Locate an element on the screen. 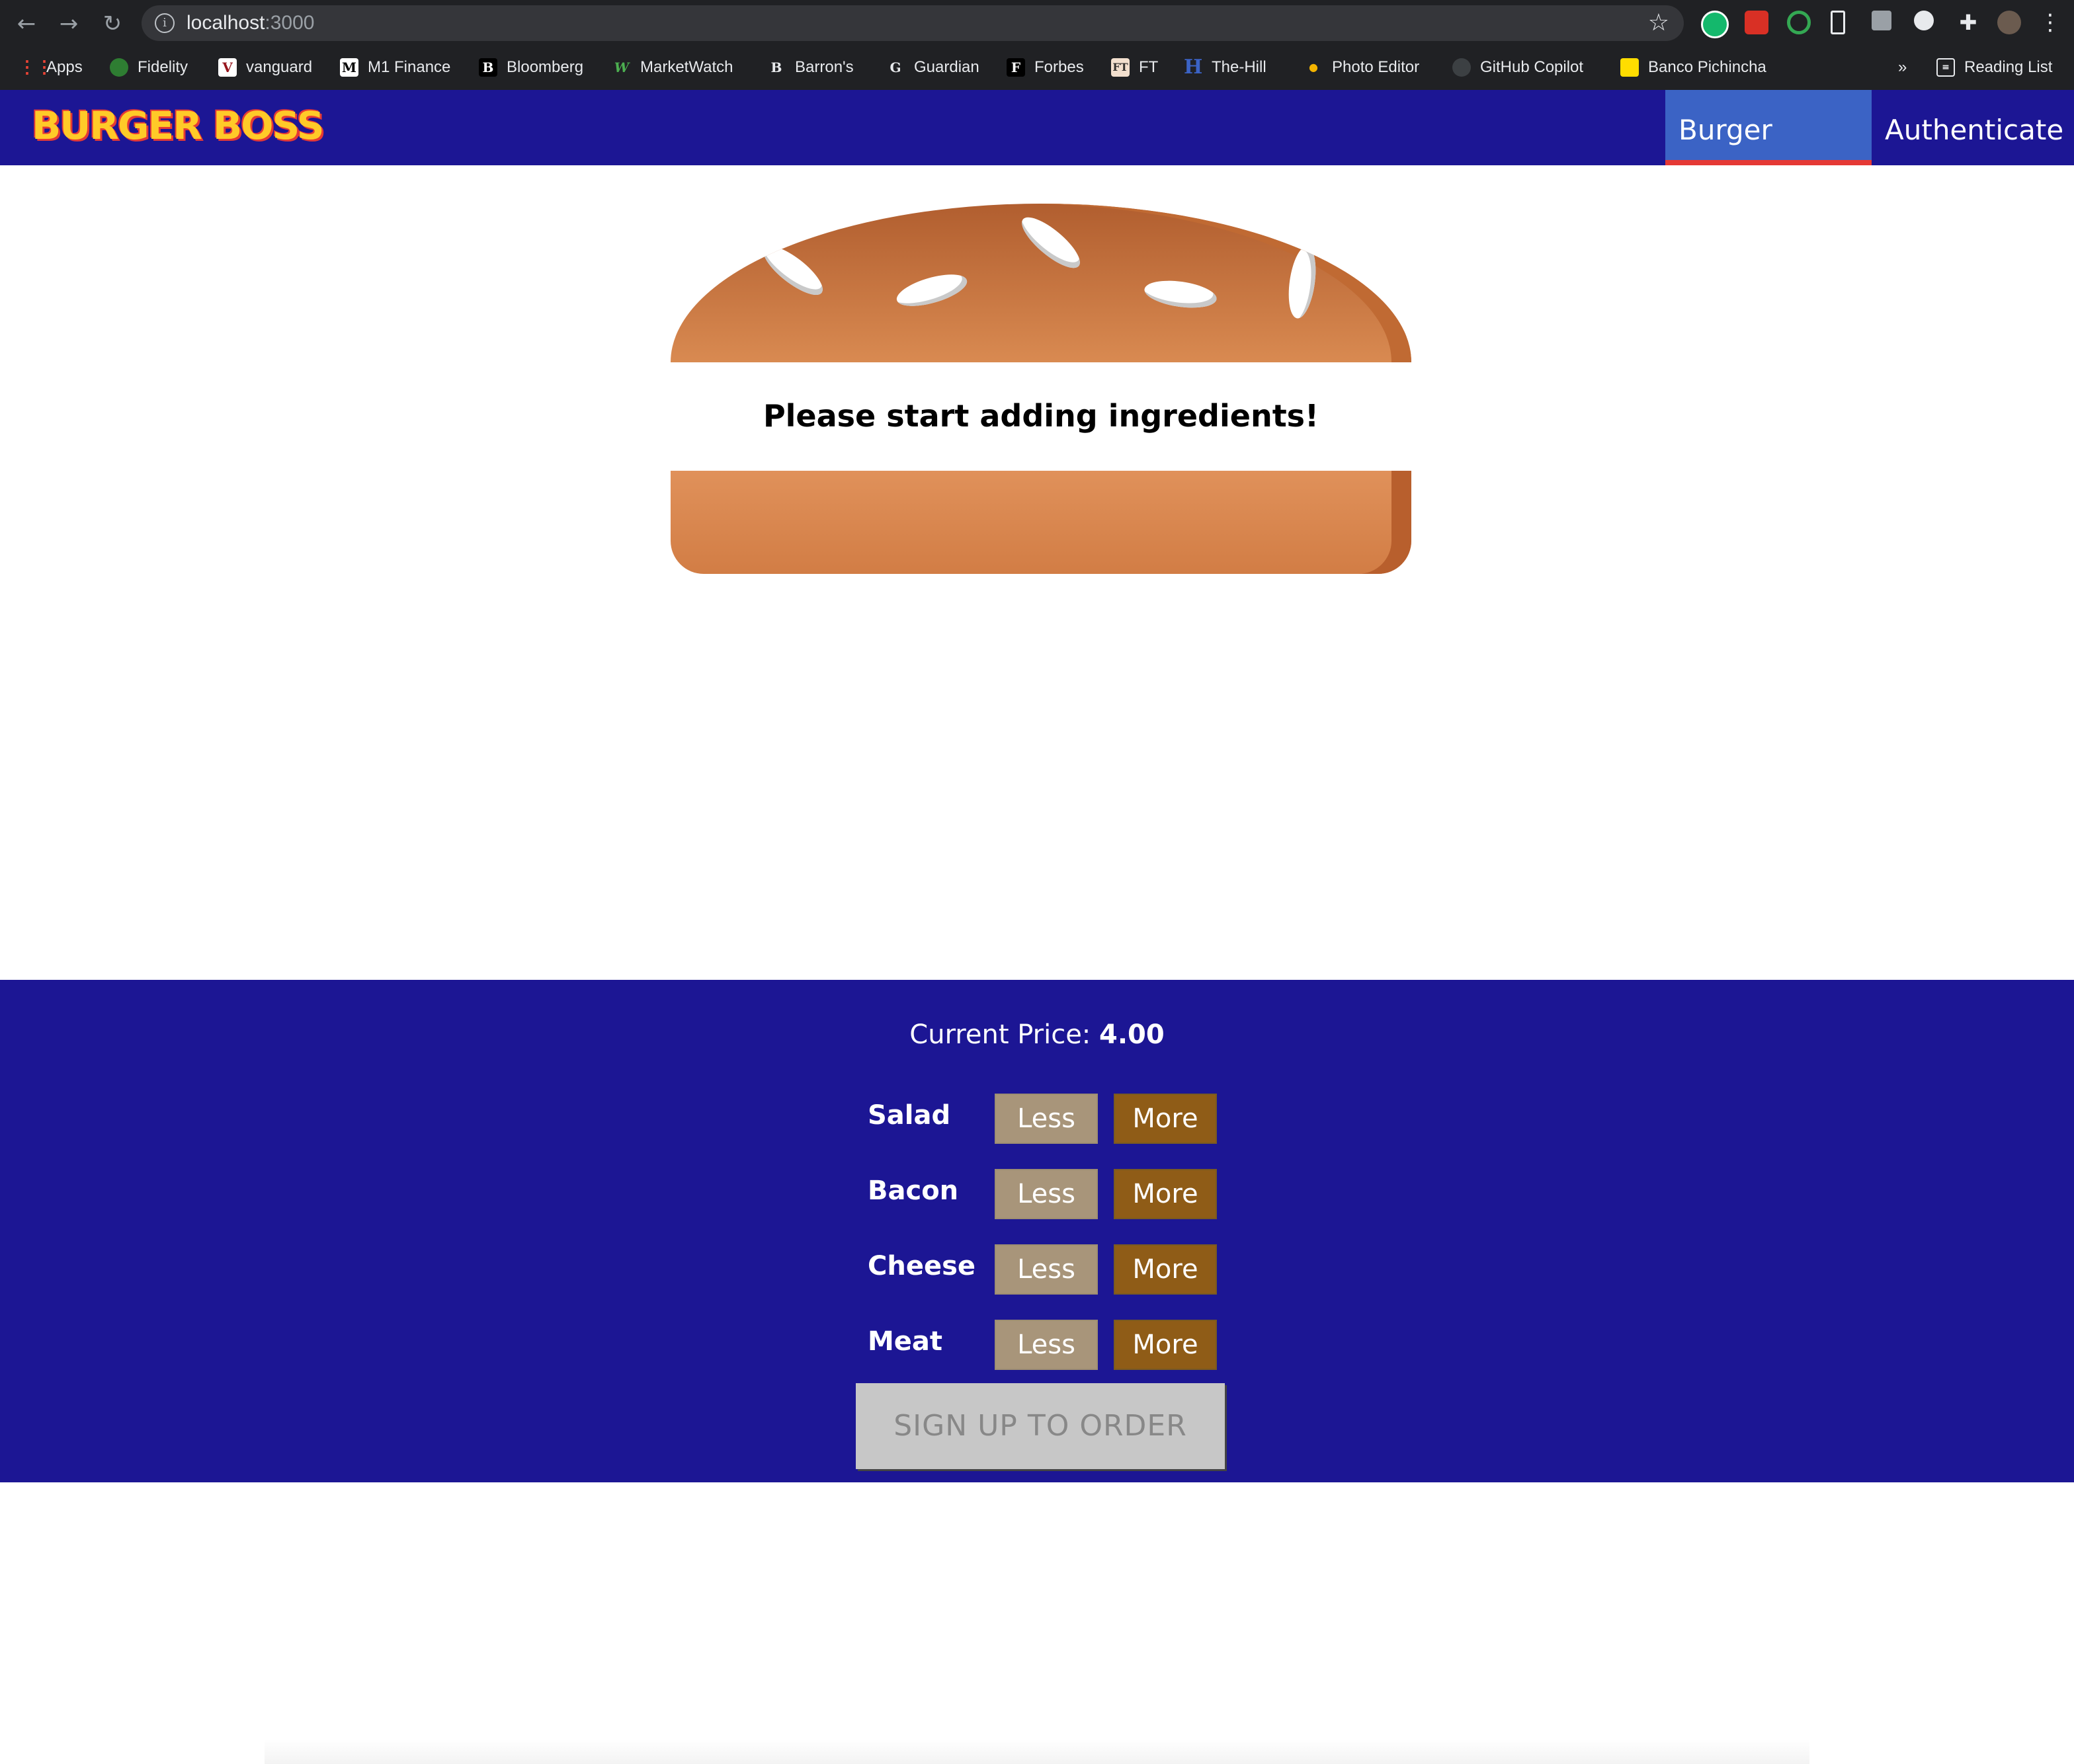 This screenshot has height=1764, width=2074. bookmark-banco-pichincha: Banco Pichincha is located at coordinates (1693, 68).